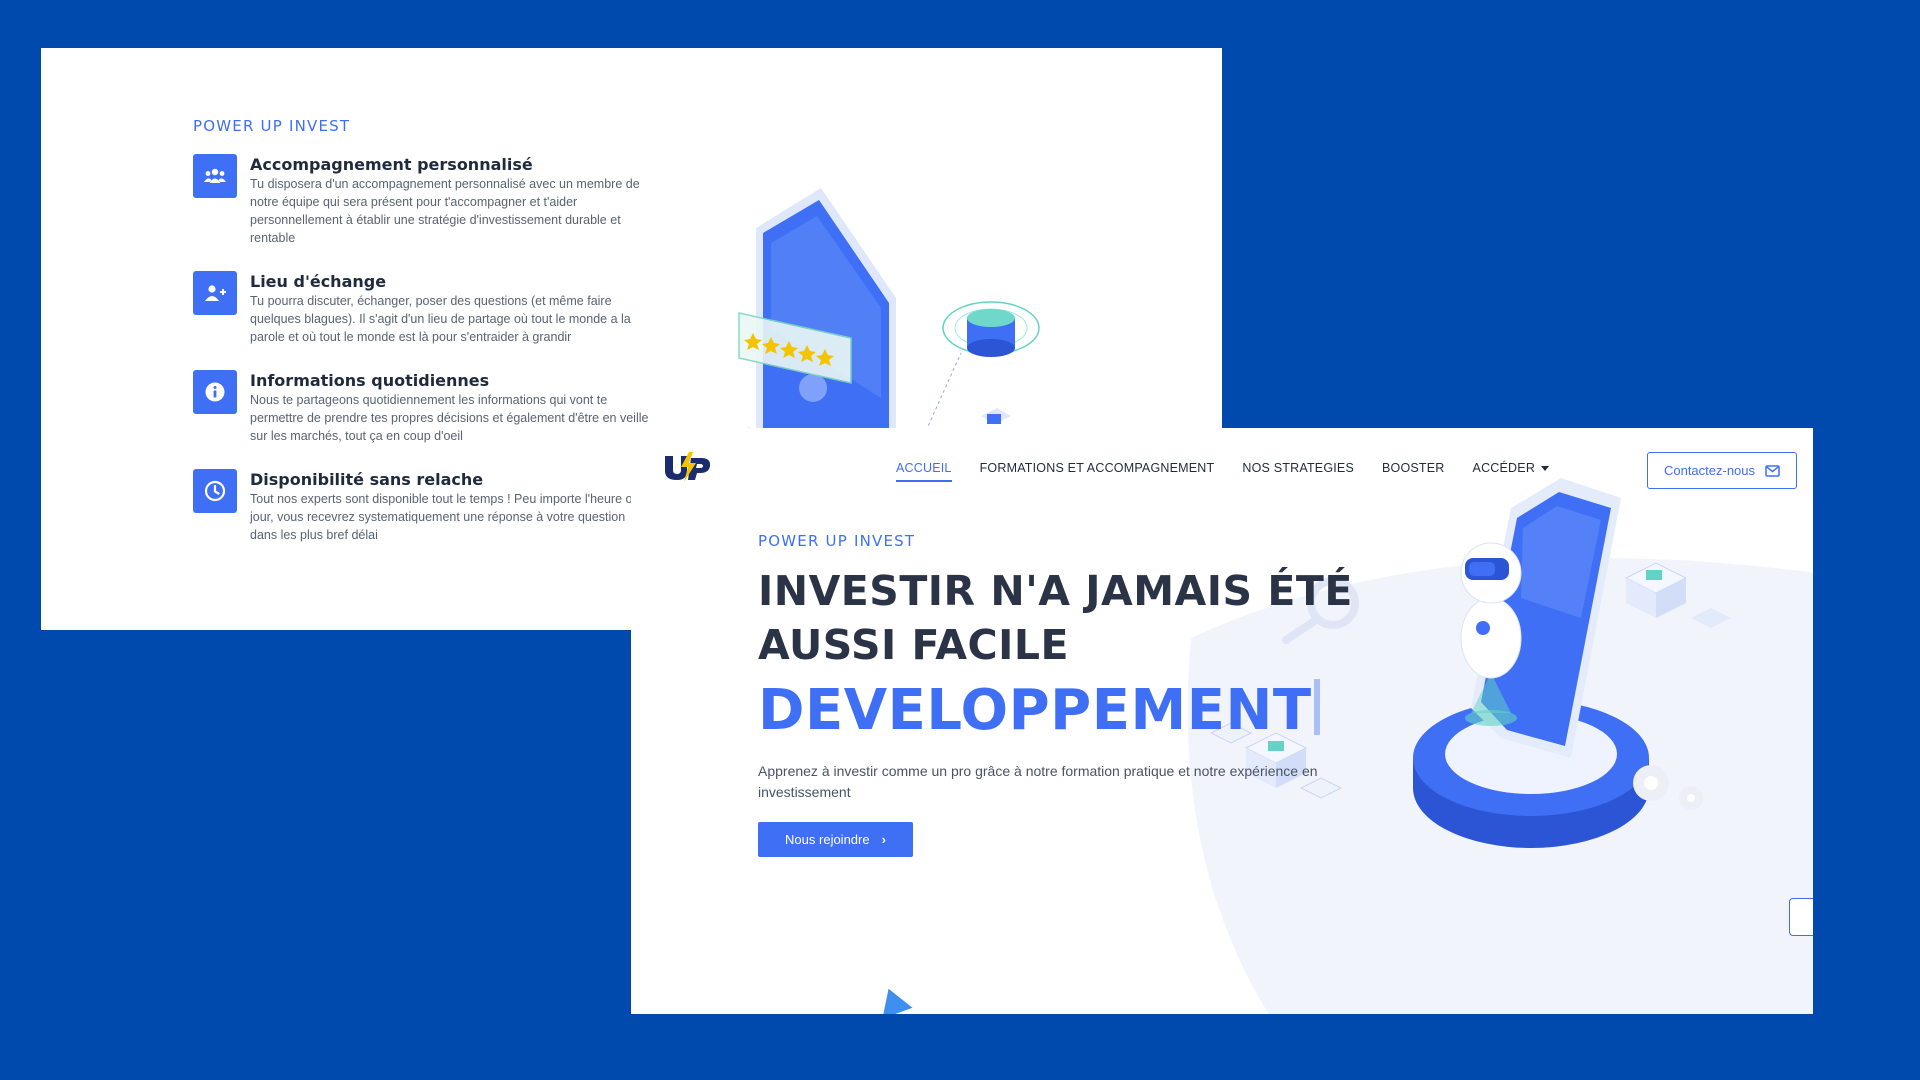 The width and height of the screenshot is (1920, 1080). I want to click on feature-title: Lieu d'échange, so click(318, 281).